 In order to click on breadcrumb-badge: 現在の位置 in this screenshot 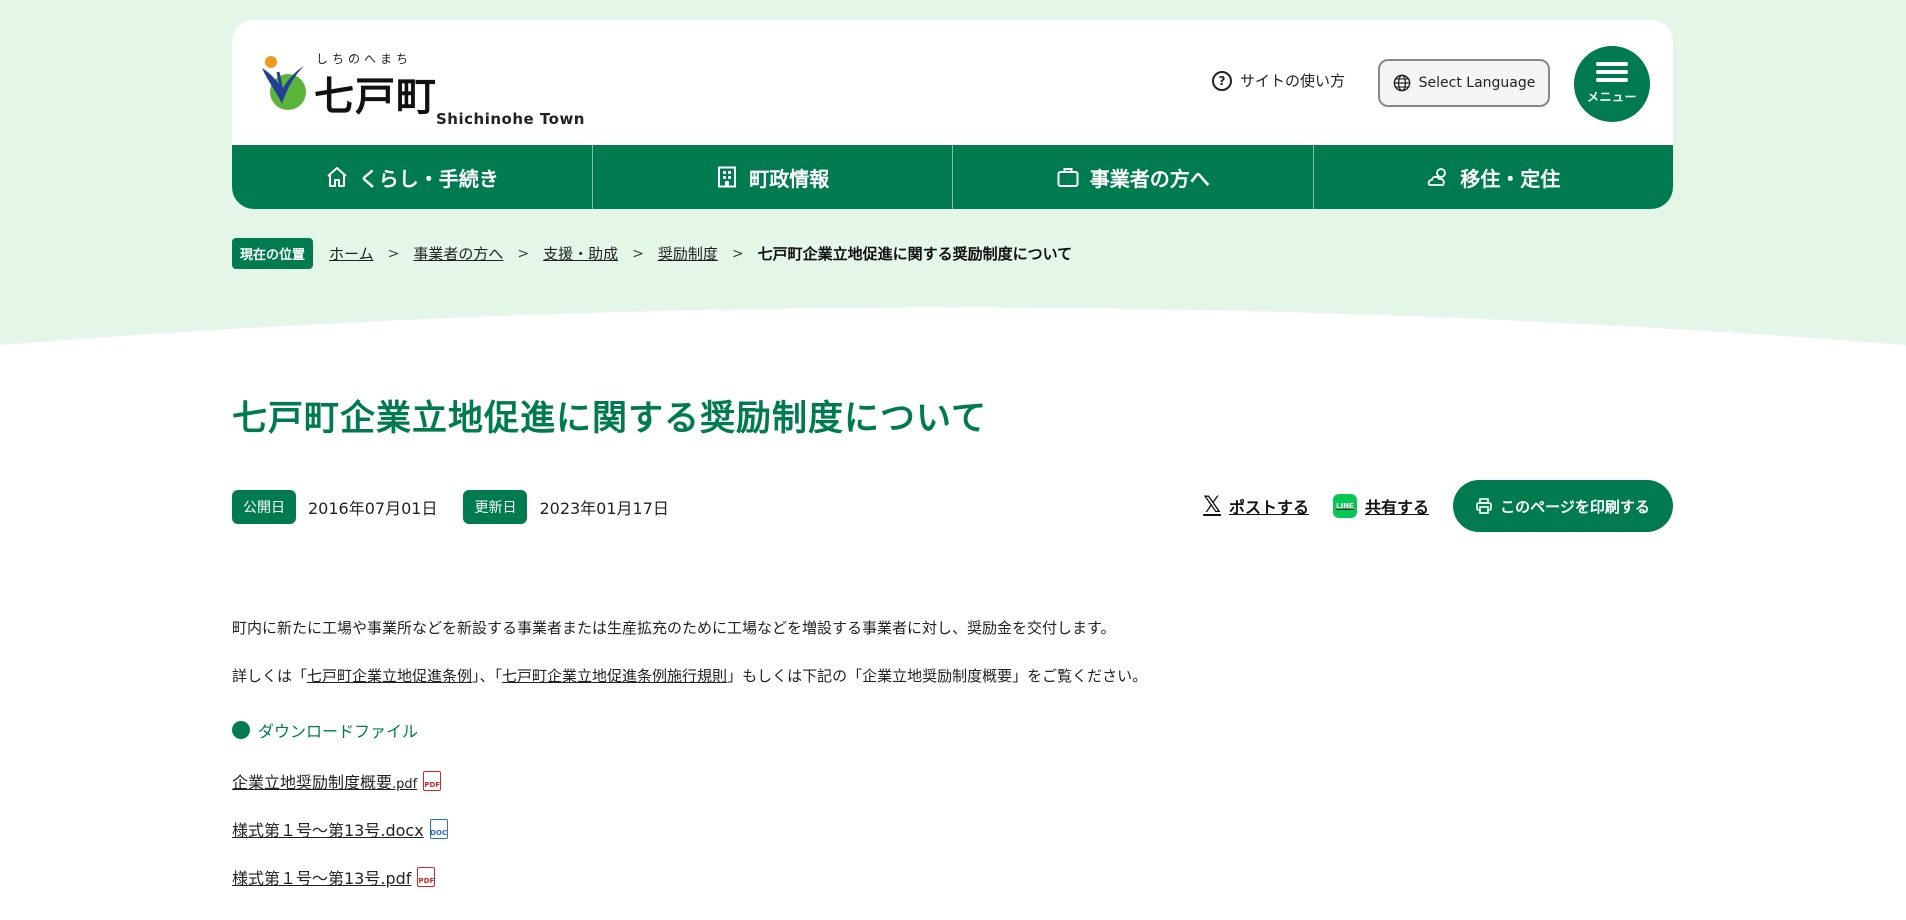, I will do `click(273, 253)`.